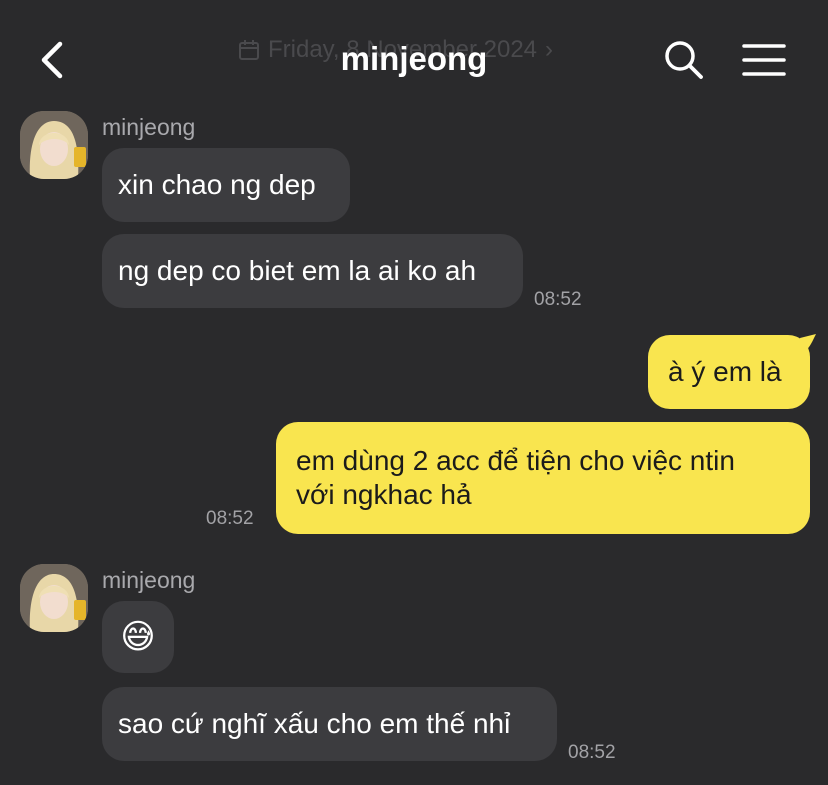 The image size is (828, 785). Describe the element at coordinates (314, 723) in the screenshot. I see `message-text: sao cứ nghĩ xấu cho em thế nhỉ` at that location.